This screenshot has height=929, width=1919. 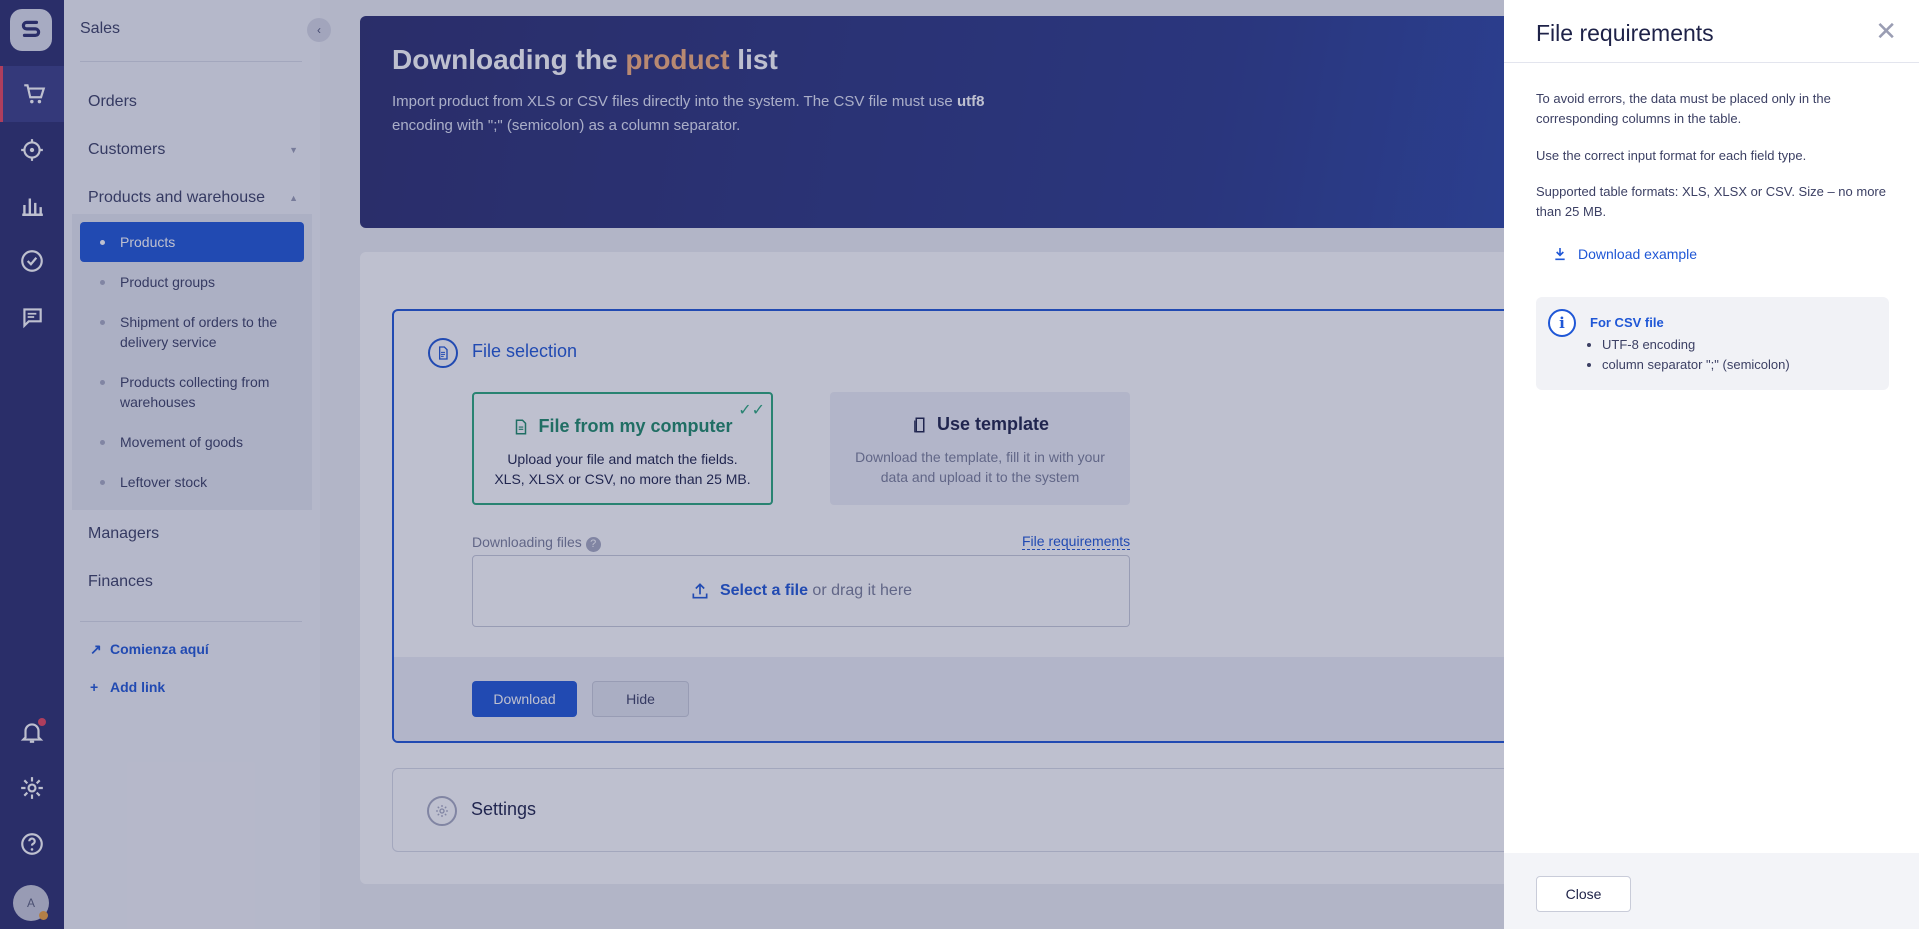 I want to click on drawer-title: File requirements, so click(x=1625, y=33).